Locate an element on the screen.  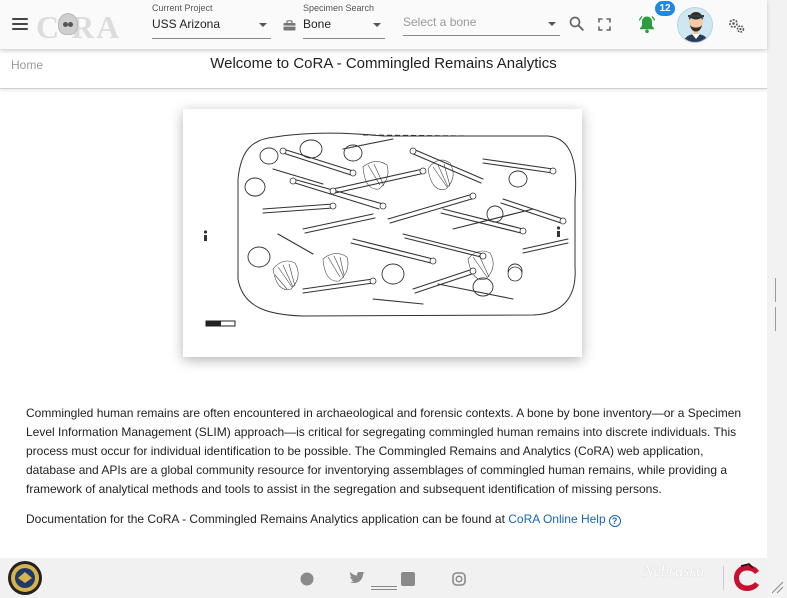
skull-icon is located at coordinates (68, 24).